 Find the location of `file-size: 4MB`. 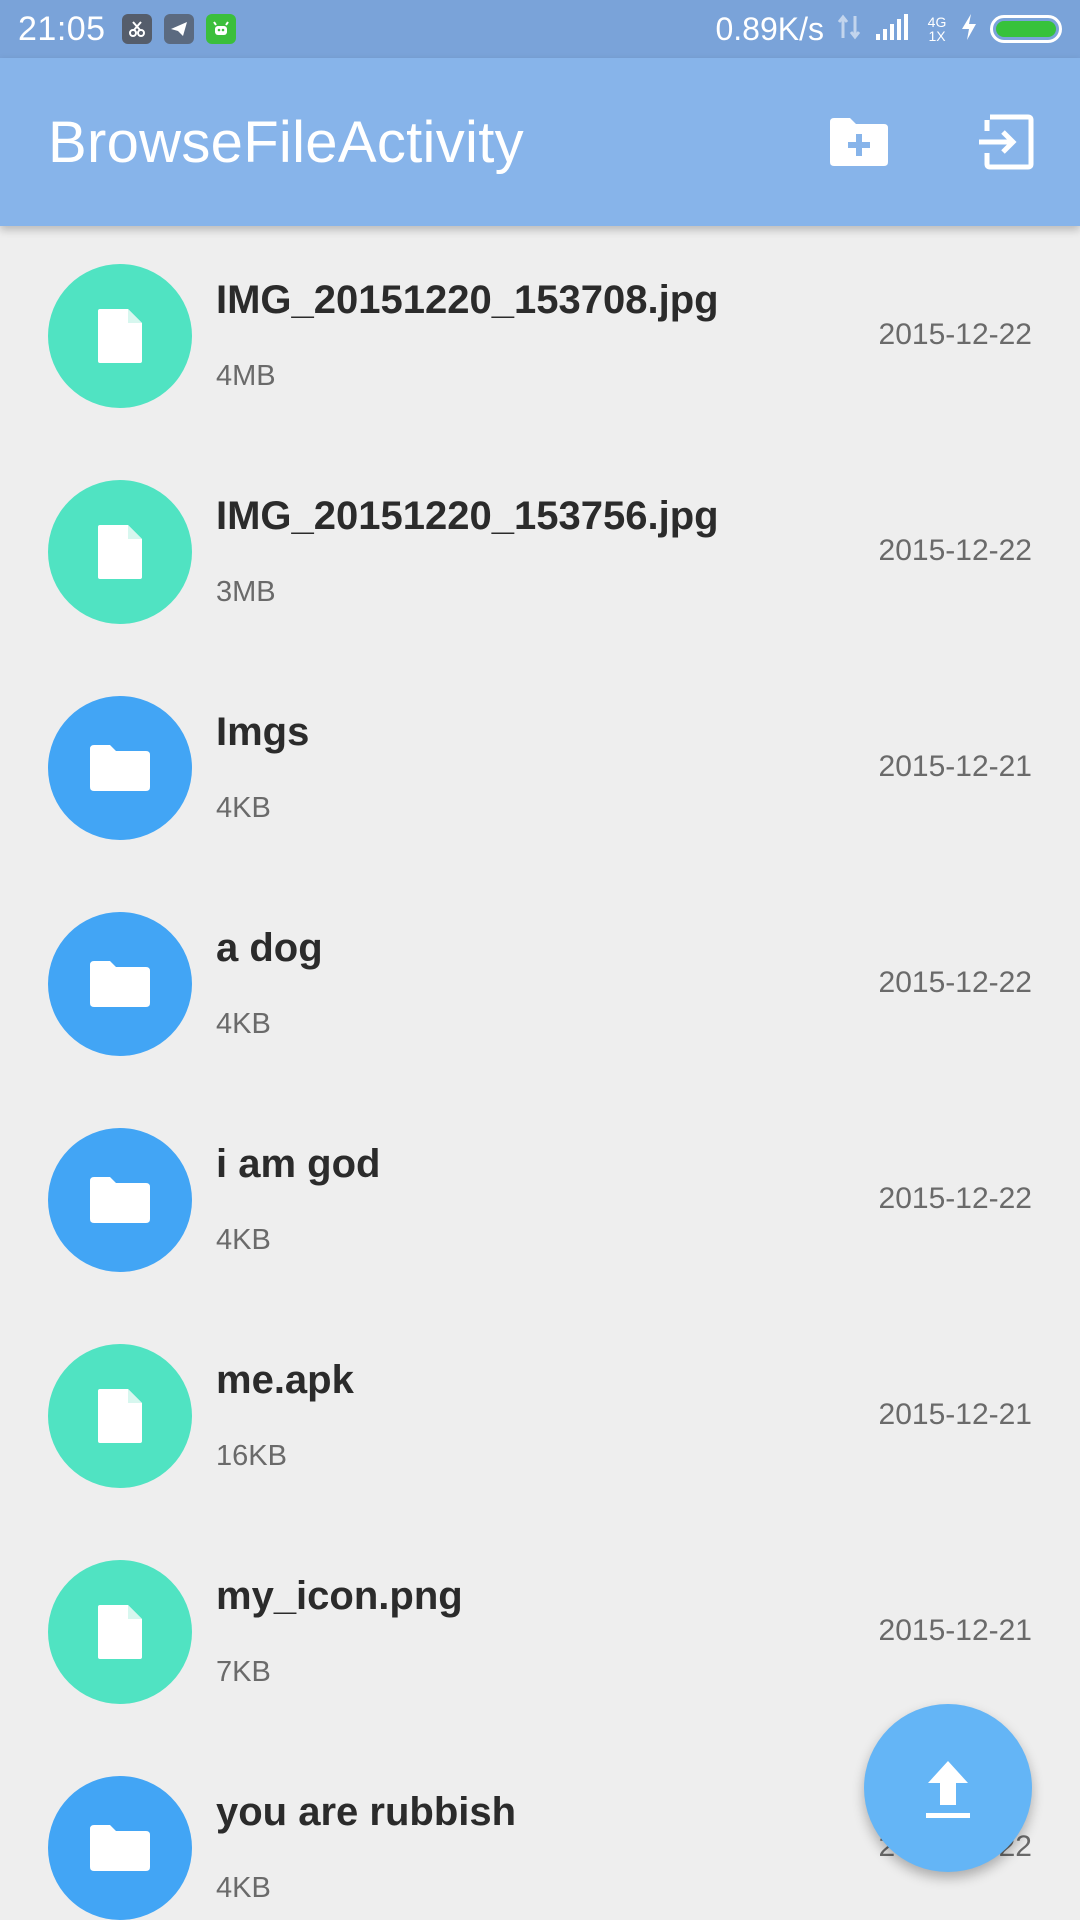

file-size: 4MB is located at coordinates (246, 376).